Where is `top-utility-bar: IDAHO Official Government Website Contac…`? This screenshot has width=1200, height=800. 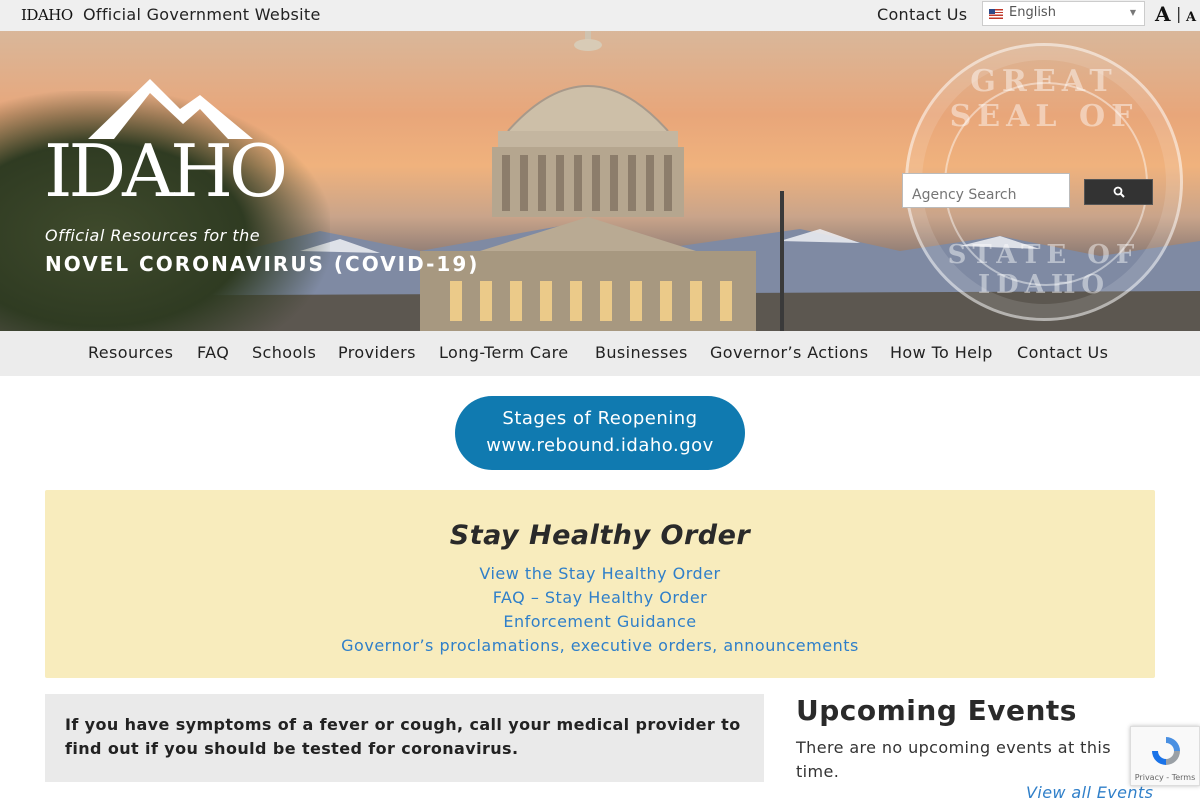 top-utility-bar: IDAHO Official Government Website Contac… is located at coordinates (600, 15).